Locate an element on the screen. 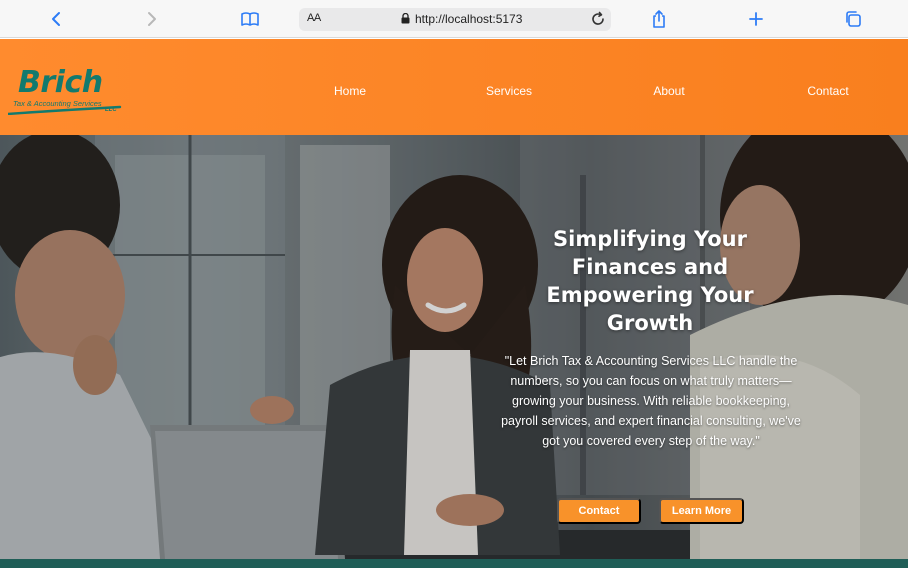 This screenshot has width=908, height=568. contact-button: Contact is located at coordinates (599, 511).